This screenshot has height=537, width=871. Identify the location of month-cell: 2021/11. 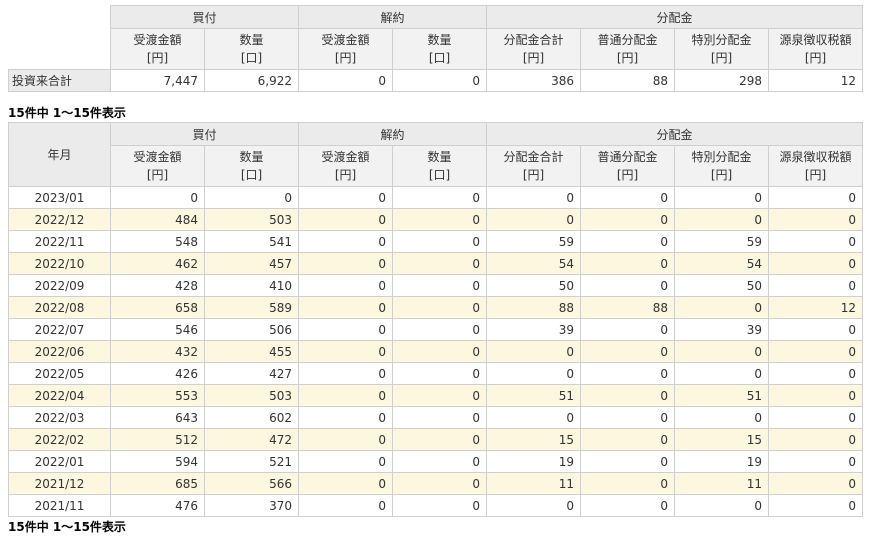
(59, 505).